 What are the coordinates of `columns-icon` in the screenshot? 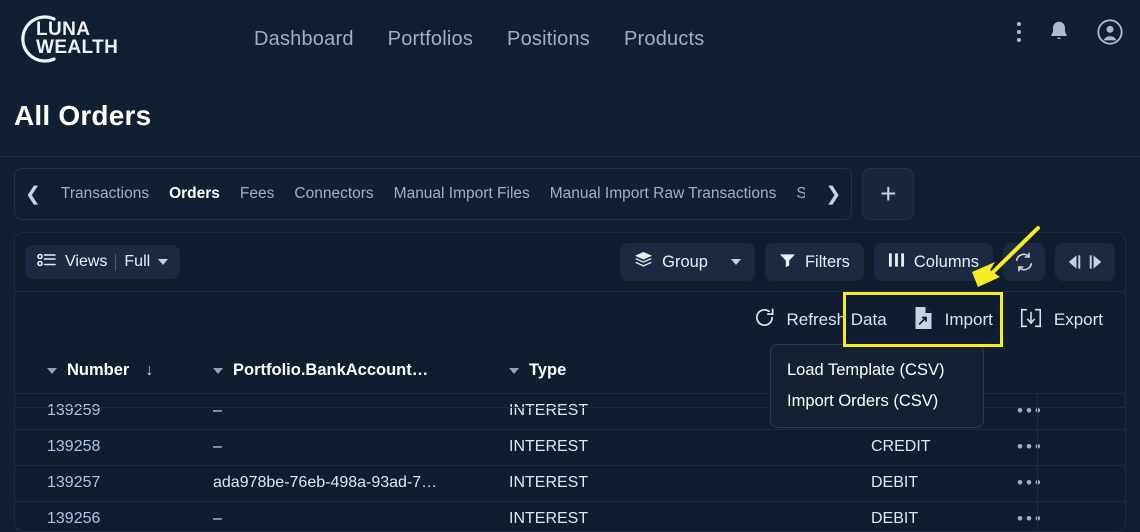 It's located at (896, 262).